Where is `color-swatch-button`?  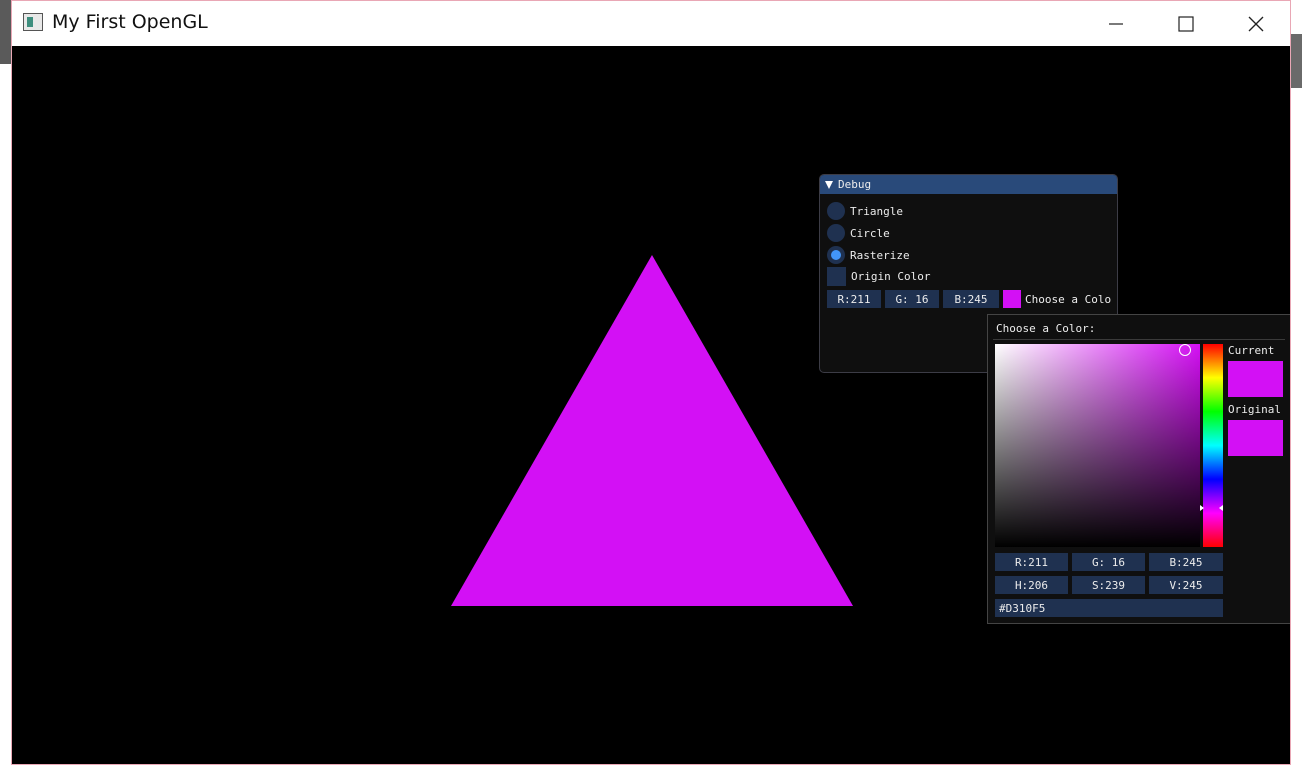 color-swatch-button is located at coordinates (1012, 299).